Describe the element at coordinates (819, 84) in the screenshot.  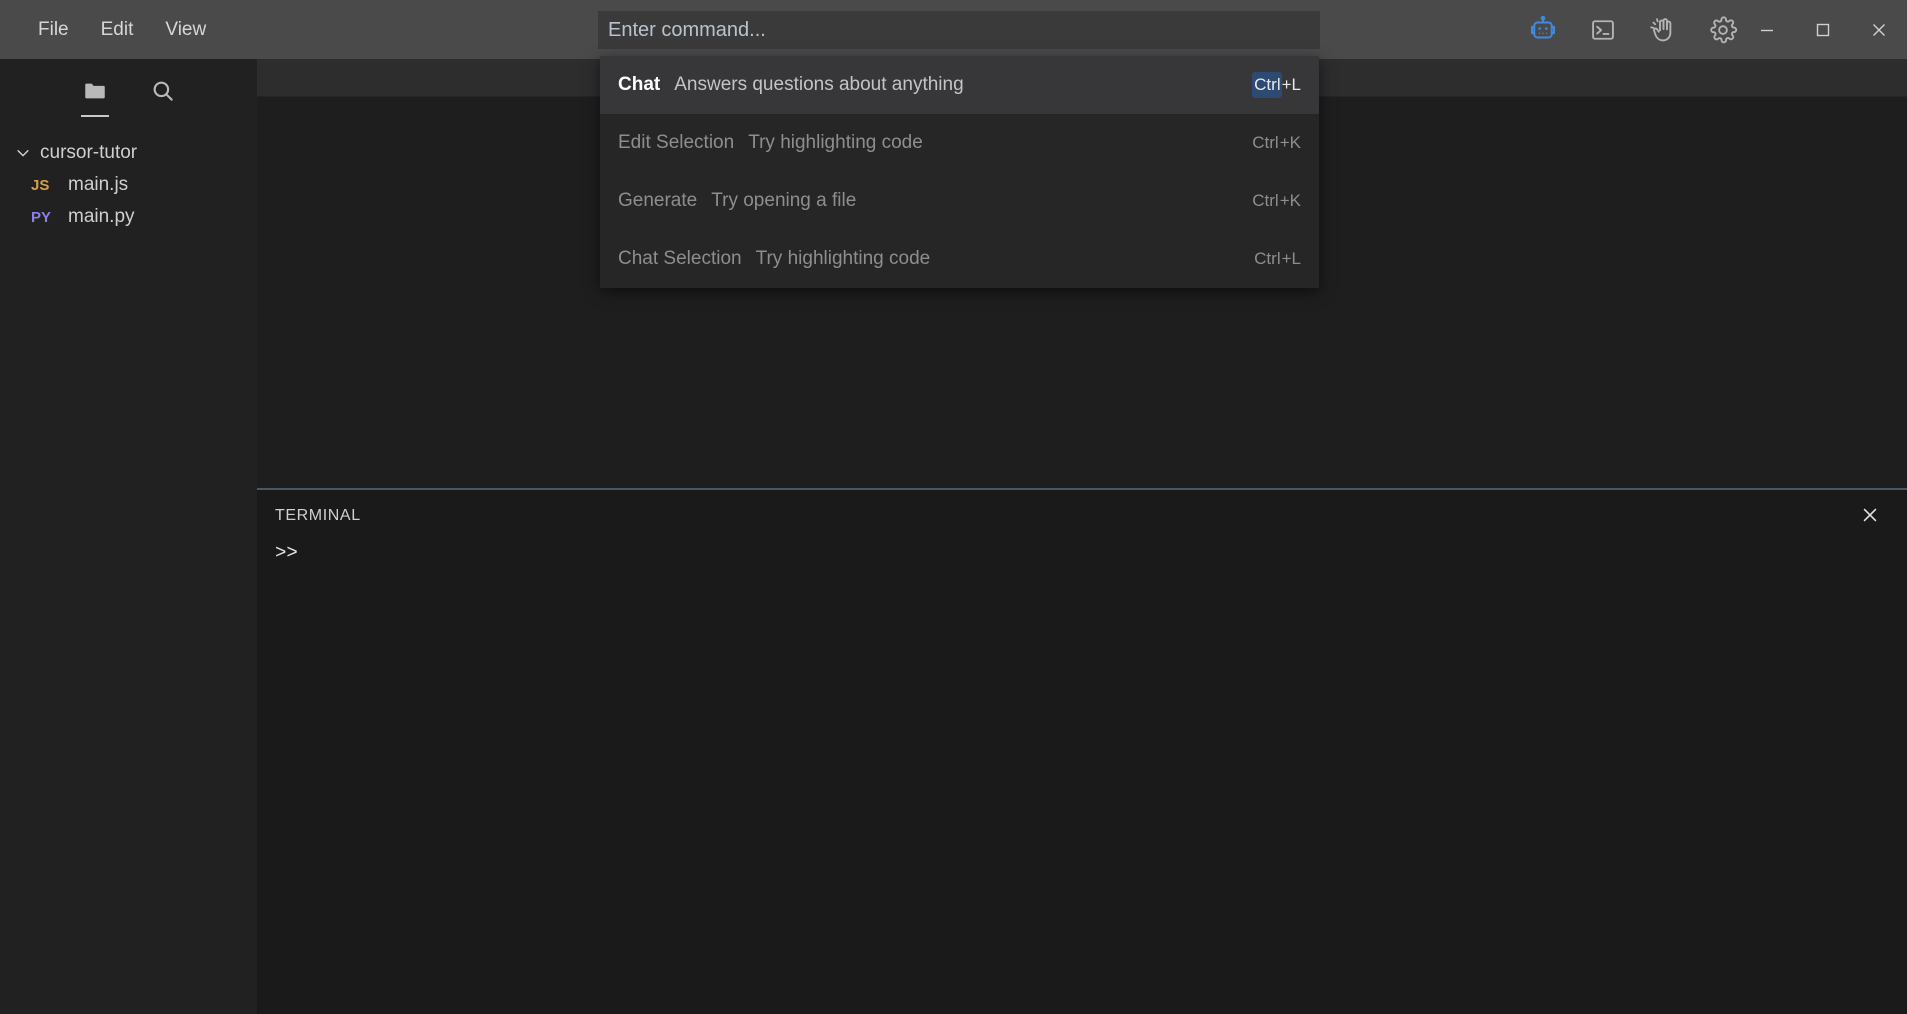
I see `palette-item-description: Answers questions about anything` at that location.